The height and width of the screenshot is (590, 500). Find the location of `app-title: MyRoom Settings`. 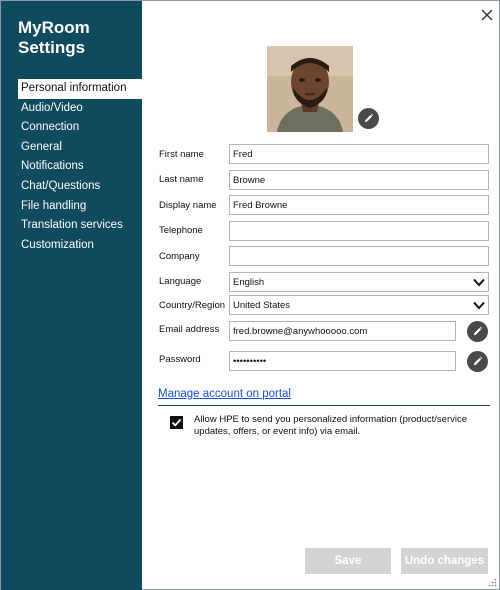

app-title: MyRoom Settings is located at coordinates (78, 38).